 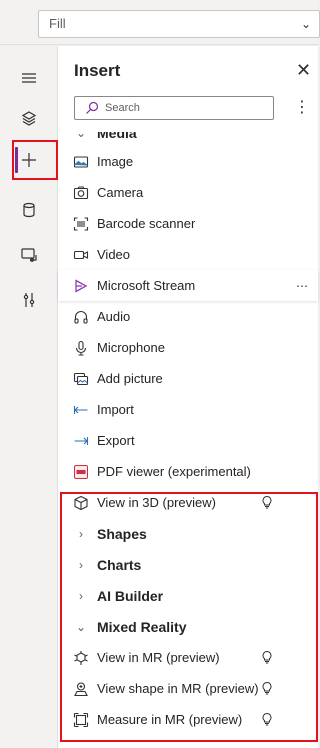 What do you see at coordinates (35, 160) in the screenshot?
I see `insert-highlight-box` at bounding box center [35, 160].